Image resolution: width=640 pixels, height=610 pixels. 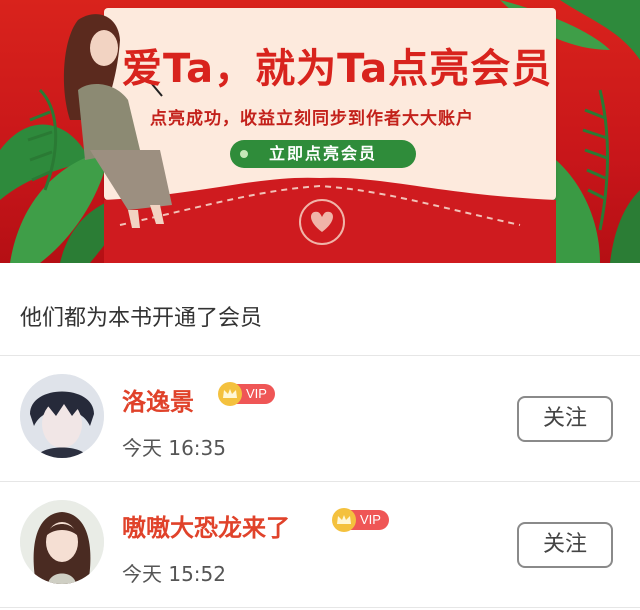 I want to click on member-name: 嗷嗷大恐龙来了, so click(x=206, y=525).